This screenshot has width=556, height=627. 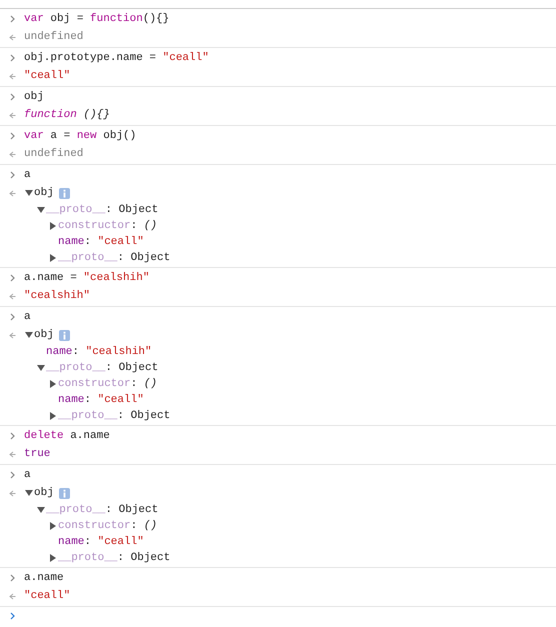 What do you see at coordinates (99, 352) in the screenshot?
I see `property-text: name: "cealshih"` at bounding box center [99, 352].